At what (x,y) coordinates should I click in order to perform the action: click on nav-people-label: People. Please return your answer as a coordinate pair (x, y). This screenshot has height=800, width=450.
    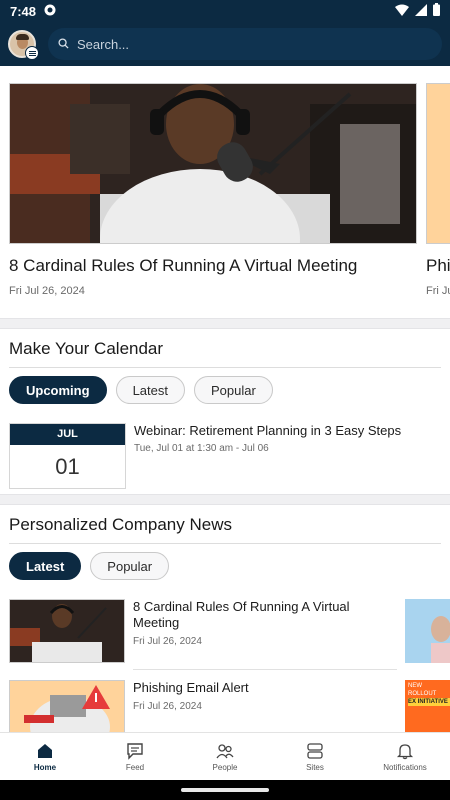
    Looking at the image, I should click on (225, 767).